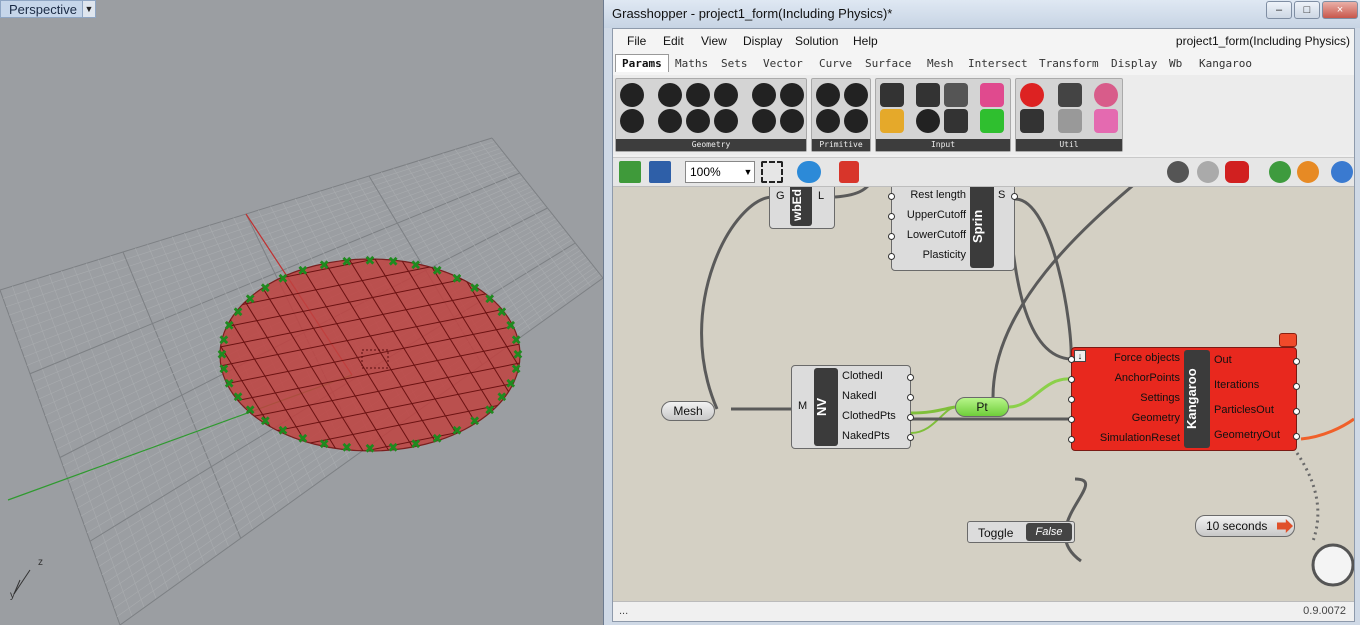  Describe the element at coordinates (1236, 385) in the screenshot. I see `kangaroo-output-iterations: Iterations` at that location.